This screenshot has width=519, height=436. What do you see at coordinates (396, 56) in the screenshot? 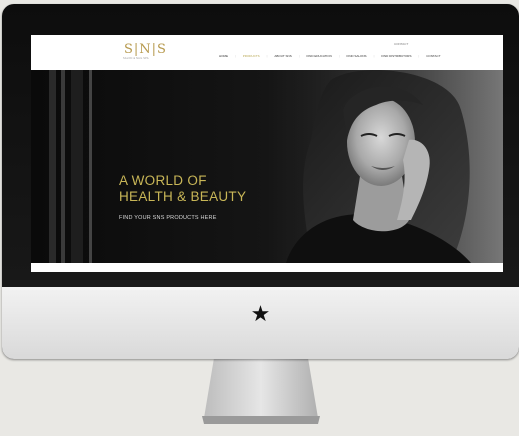
I see `nav-item-distributors: FIND DISTRIBUTORS` at bounding box center [396, 56].